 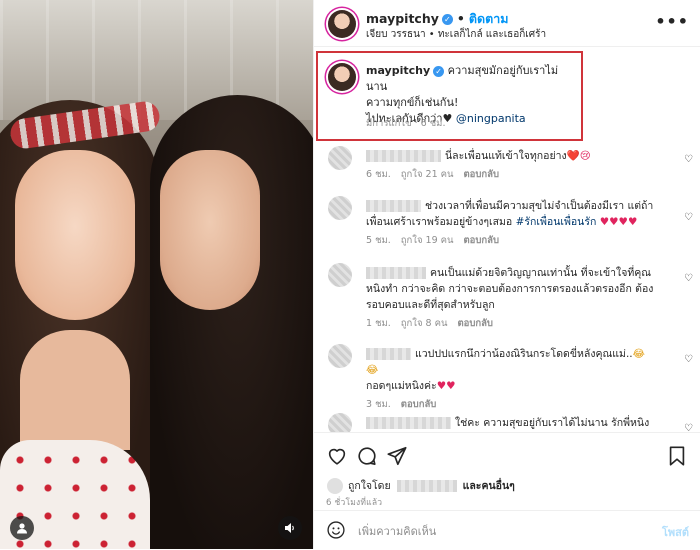 I want to click on comment-likes: ถูกใจ 19 คน, so click(x=427, y=240).